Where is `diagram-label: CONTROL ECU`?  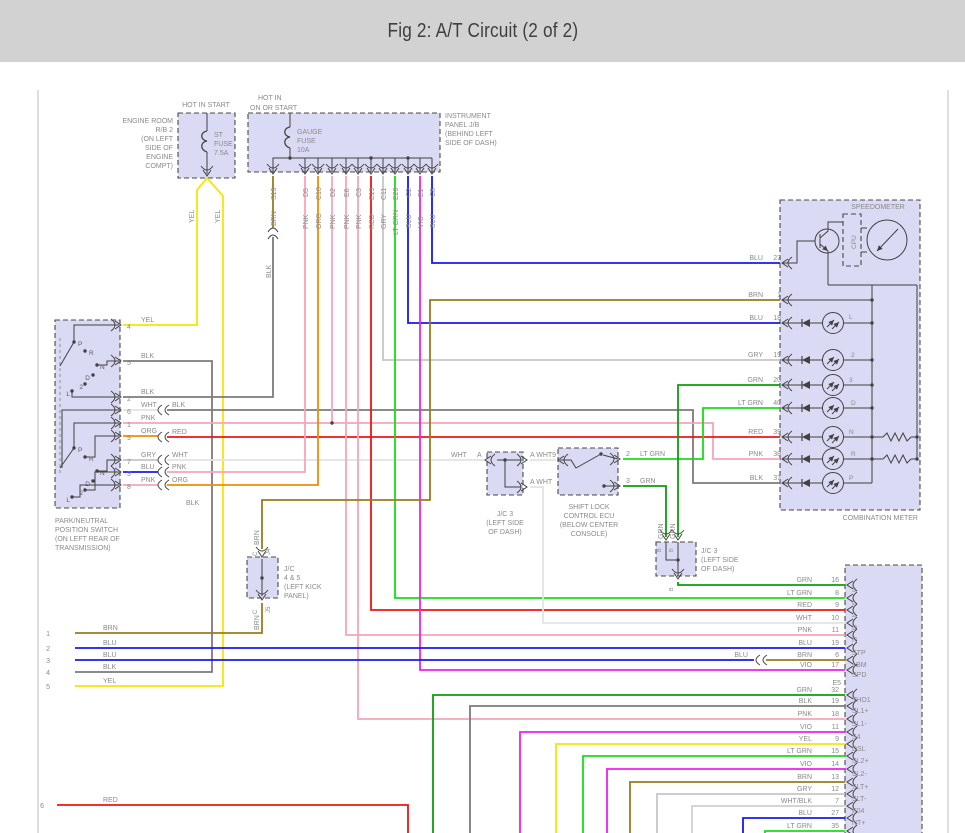
diagram-label: CONTROL ECU is located at coordinates (589, 516).